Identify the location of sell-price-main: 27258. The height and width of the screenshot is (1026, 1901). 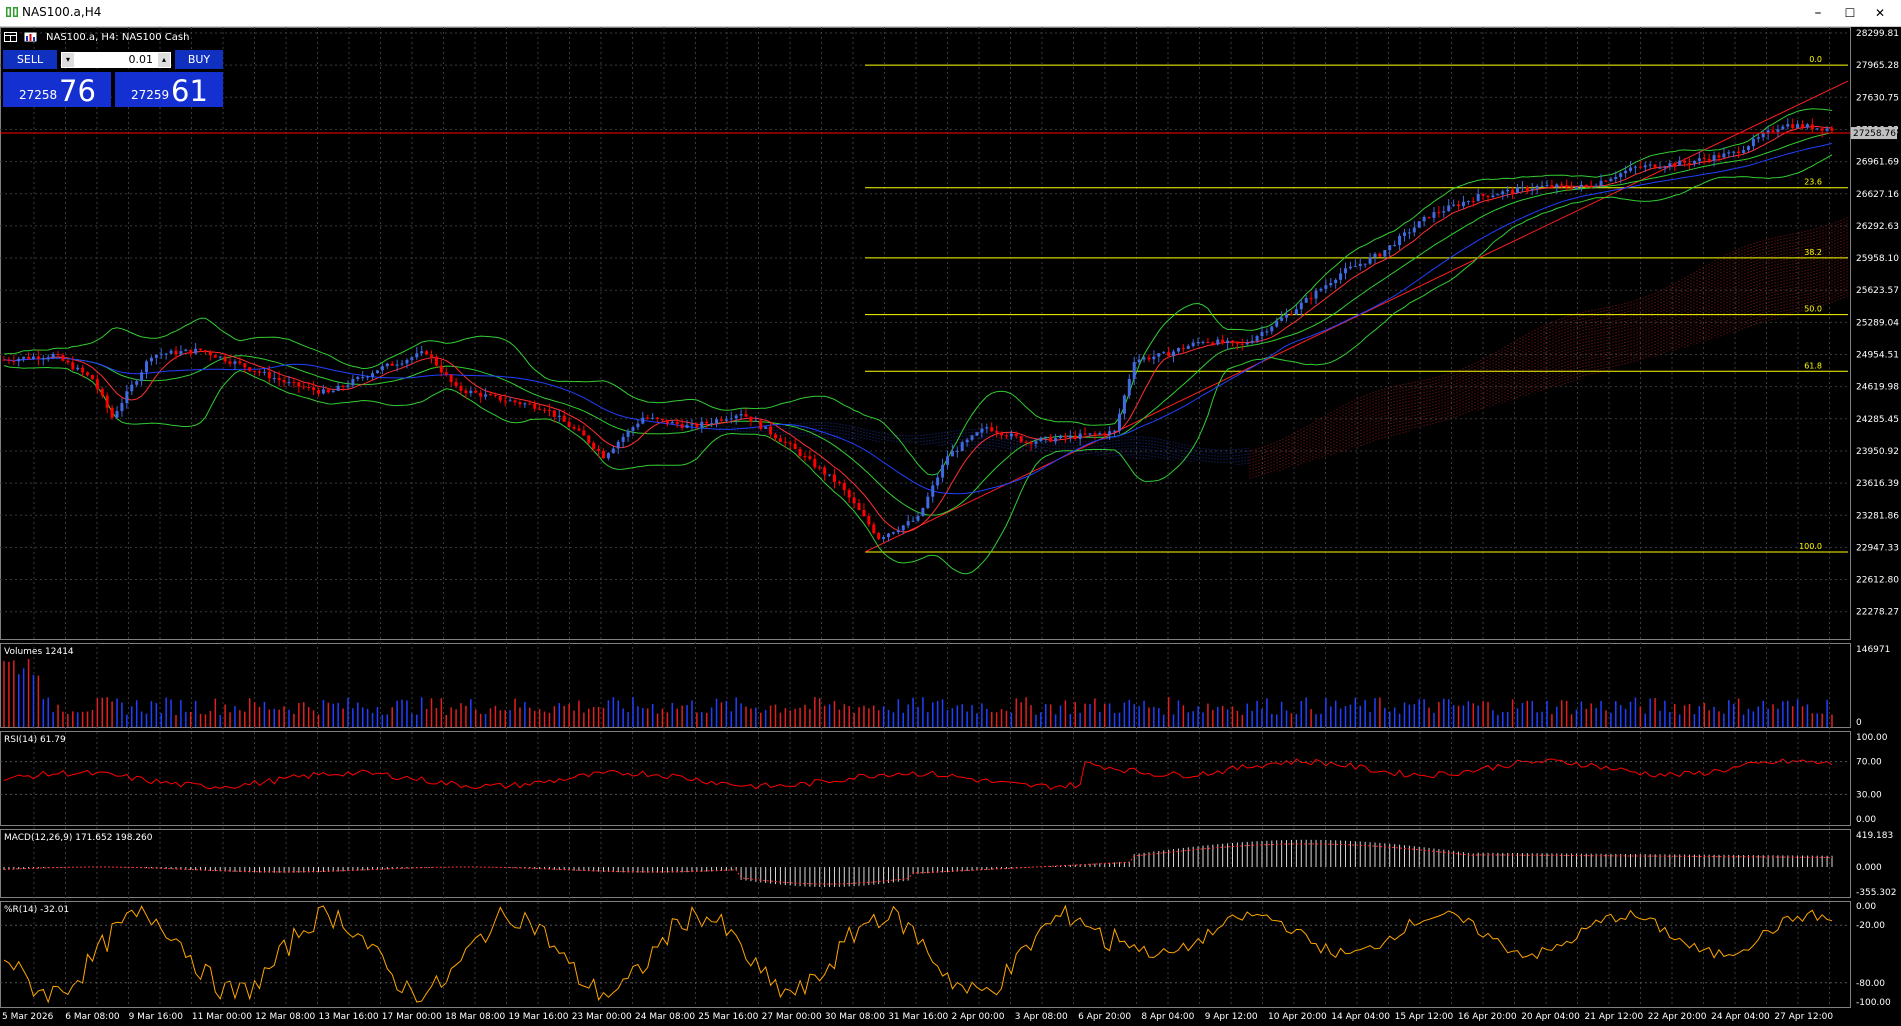
(38, 95).